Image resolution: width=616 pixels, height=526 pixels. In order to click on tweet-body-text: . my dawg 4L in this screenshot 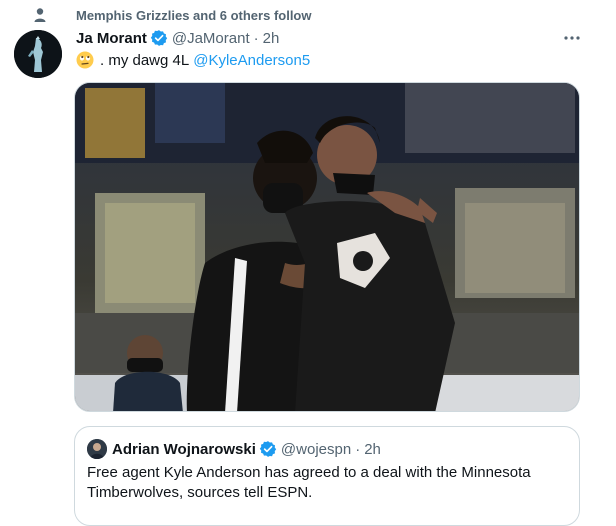, I will do `click(145, 60)`.